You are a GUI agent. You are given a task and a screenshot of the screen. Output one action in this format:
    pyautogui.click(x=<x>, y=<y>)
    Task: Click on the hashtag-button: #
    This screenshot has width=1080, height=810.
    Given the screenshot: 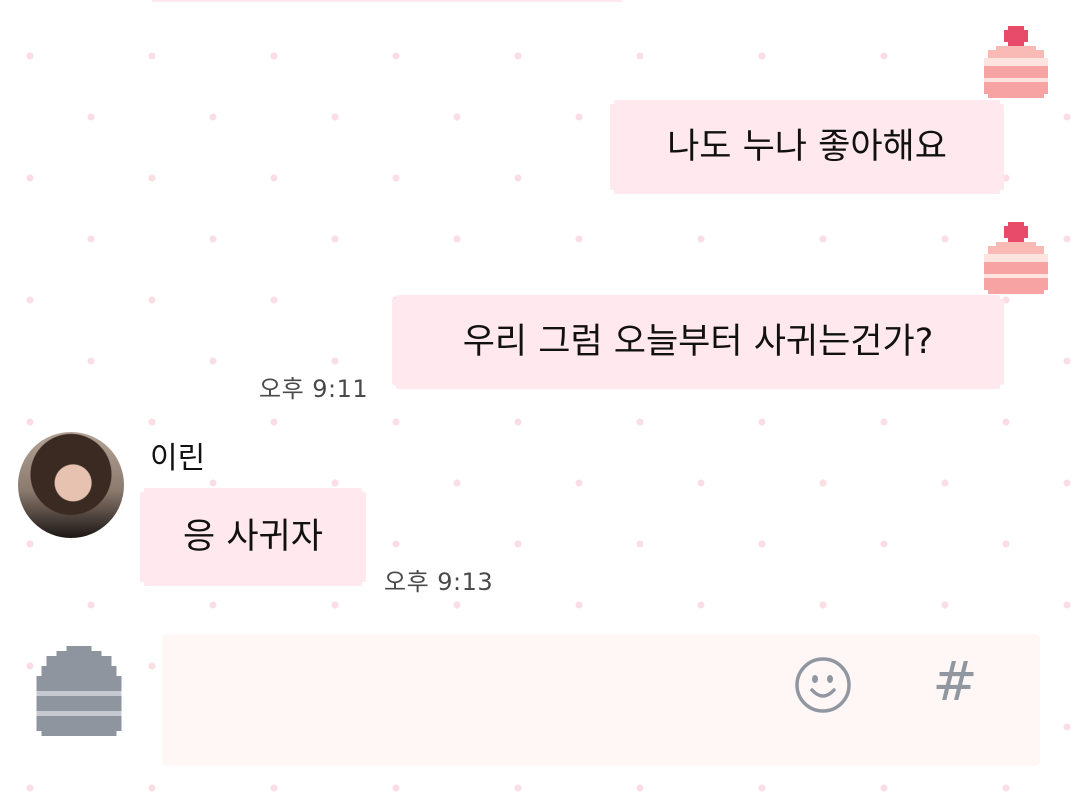 What is the action you would take?
    pyautogui.click(x=955, y=682)
    